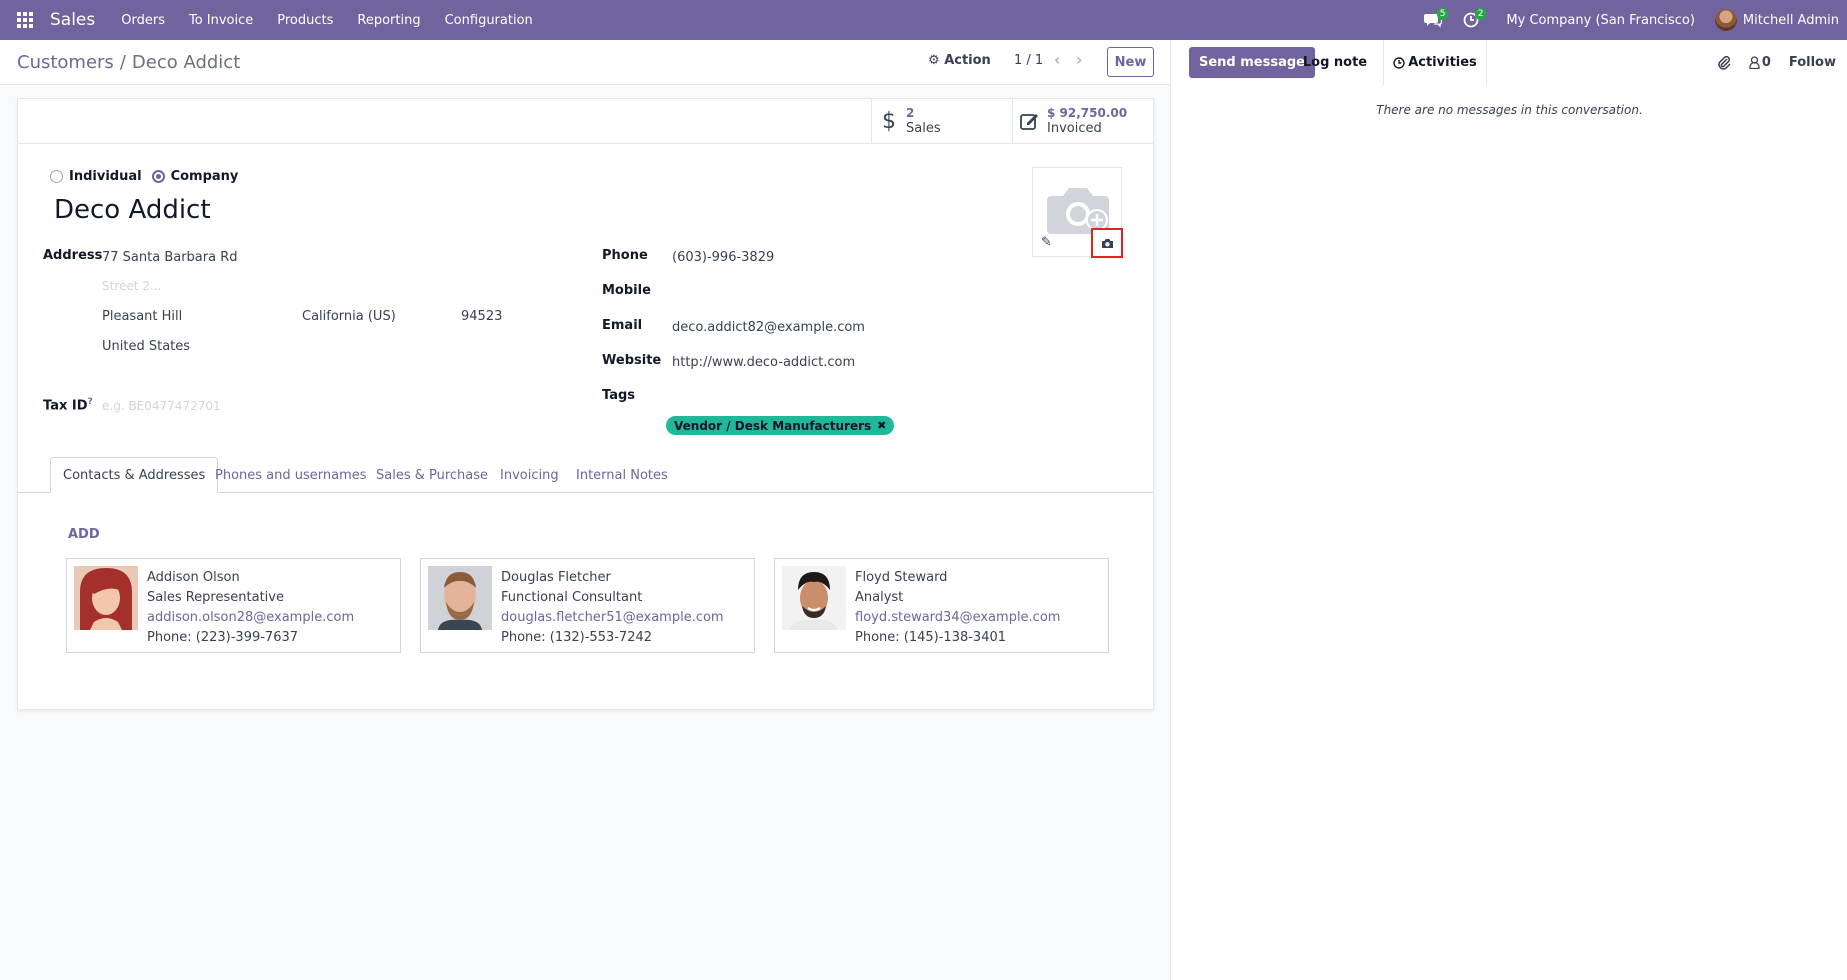 The height and width of the screenshot is (980, 1847). Describe the element at coordinates (901, 577) in the screenshot. I see `contact-name: Floyd Steward` at that location.